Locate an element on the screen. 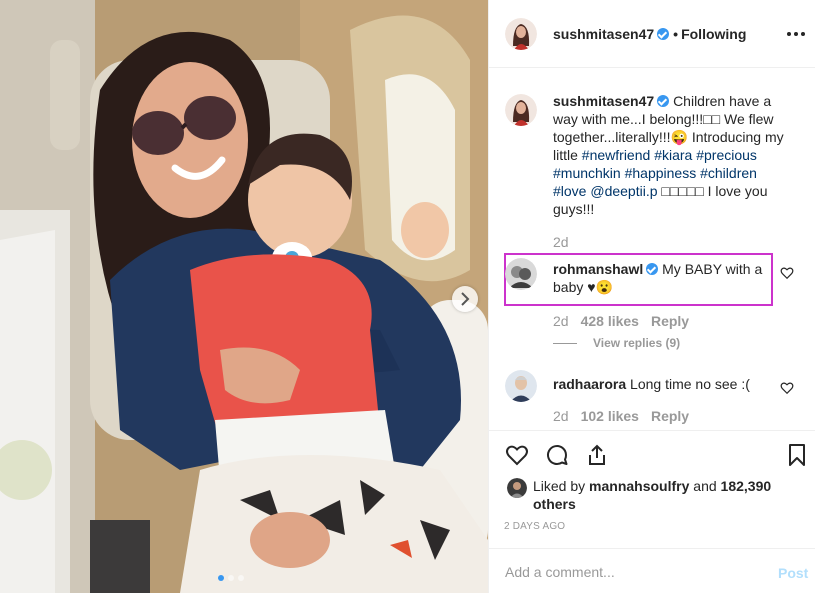  comment-likes: 102 likes is located at coordinates (610, 416).